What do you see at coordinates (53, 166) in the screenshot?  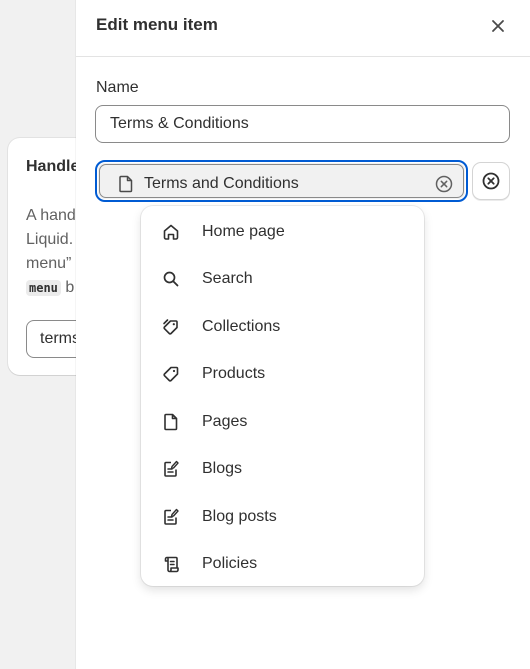 I see `handle-card-title: Handle` at bounding box center [53, 166].